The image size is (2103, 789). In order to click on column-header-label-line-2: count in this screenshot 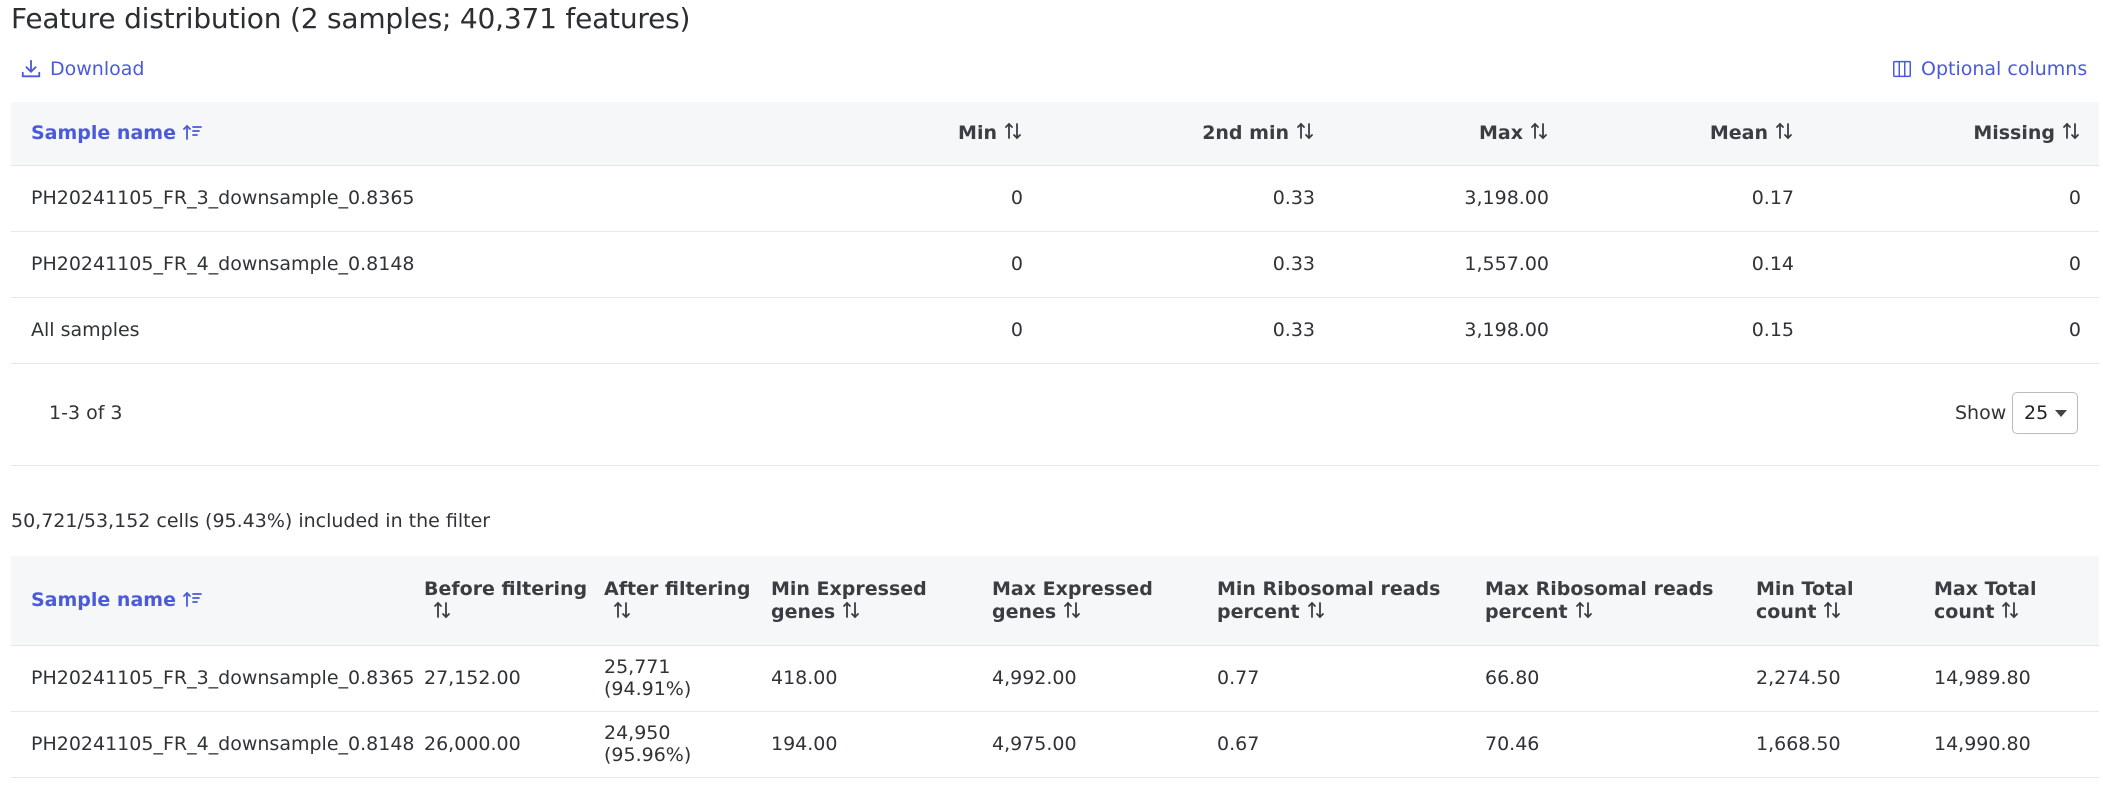, I will do `click(1786, 611)`.